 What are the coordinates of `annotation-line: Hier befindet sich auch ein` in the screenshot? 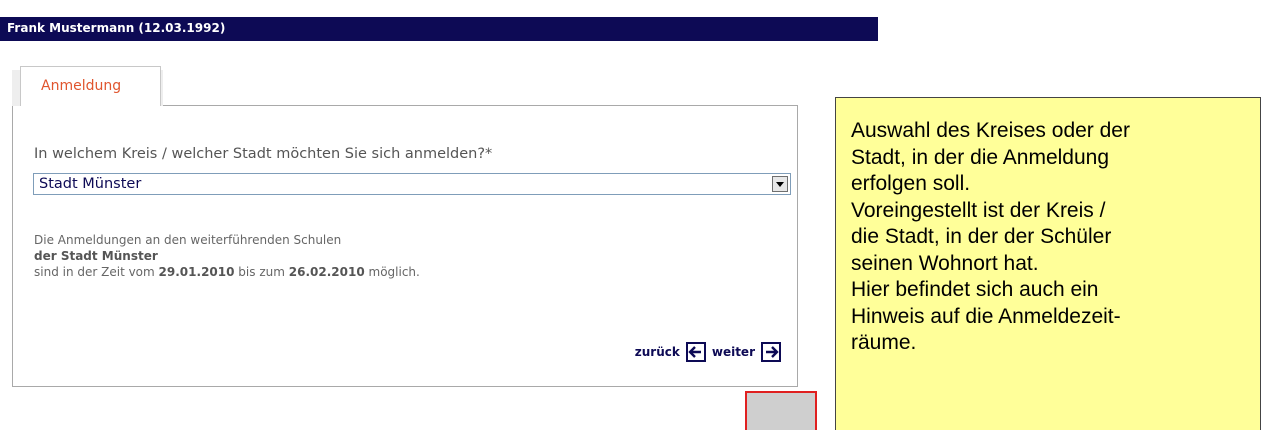 It's located at (975, 289).